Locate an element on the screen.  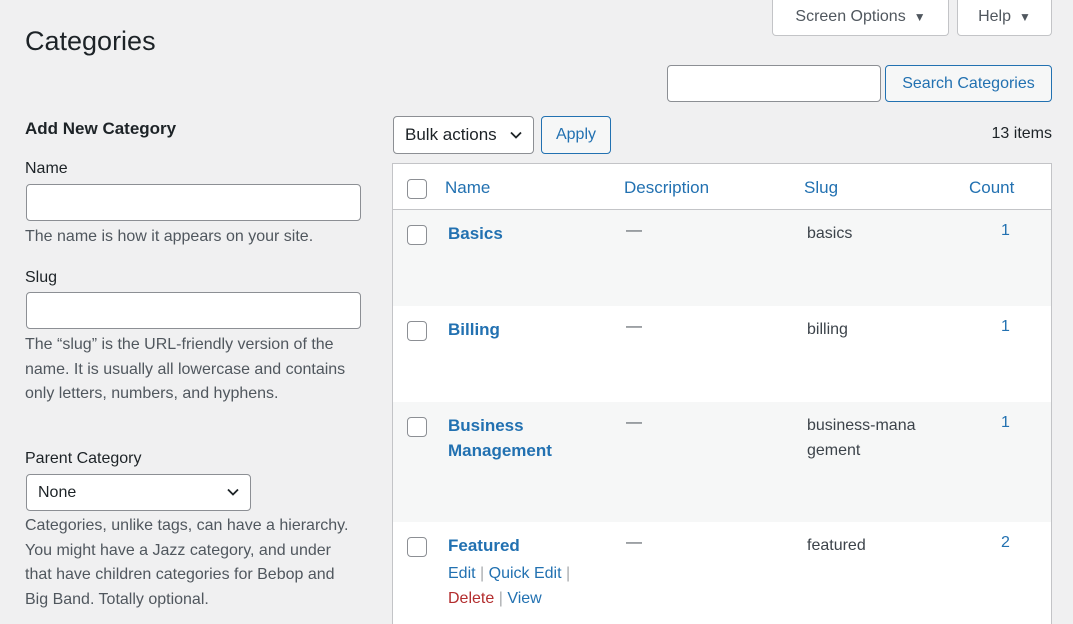
search-input is located at coordinates (774, 83).